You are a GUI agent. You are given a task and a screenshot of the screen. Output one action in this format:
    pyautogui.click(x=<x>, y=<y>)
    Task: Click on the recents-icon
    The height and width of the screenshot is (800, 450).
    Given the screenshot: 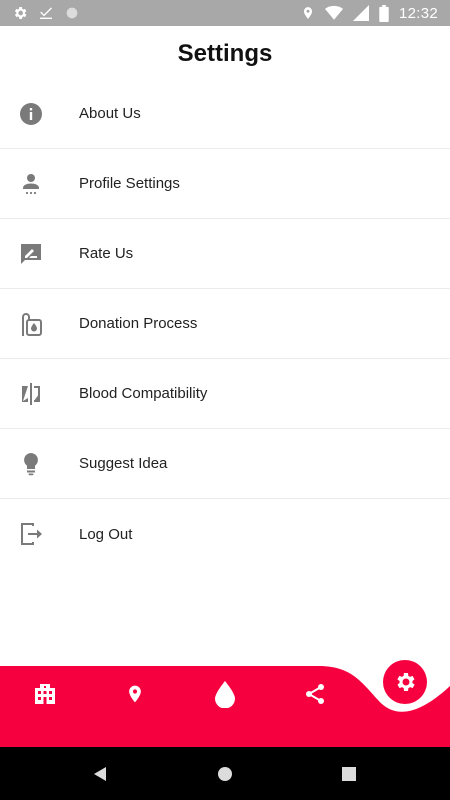 What is the action you would take?
    pyautogui.click(x=349, y=774)
    